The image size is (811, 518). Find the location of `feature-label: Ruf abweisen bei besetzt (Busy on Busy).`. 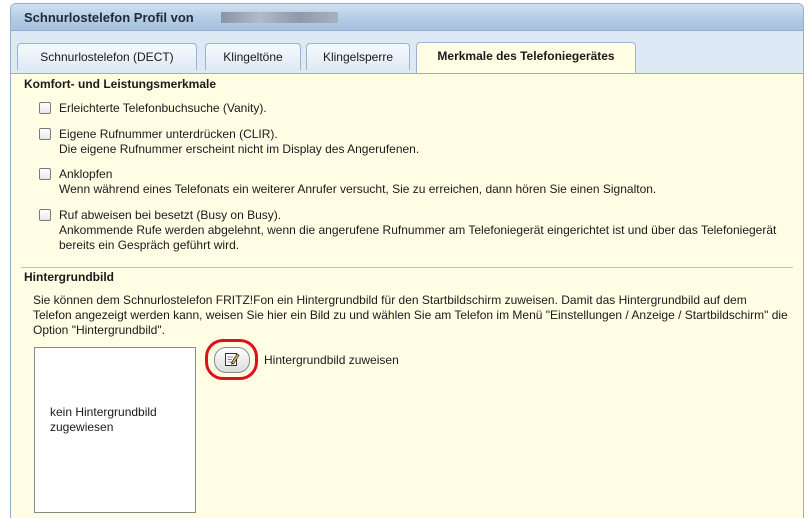

feature-label: Ruf abweisen bei besetzt (Busy on Busy). is located at coordinates (170, 215).